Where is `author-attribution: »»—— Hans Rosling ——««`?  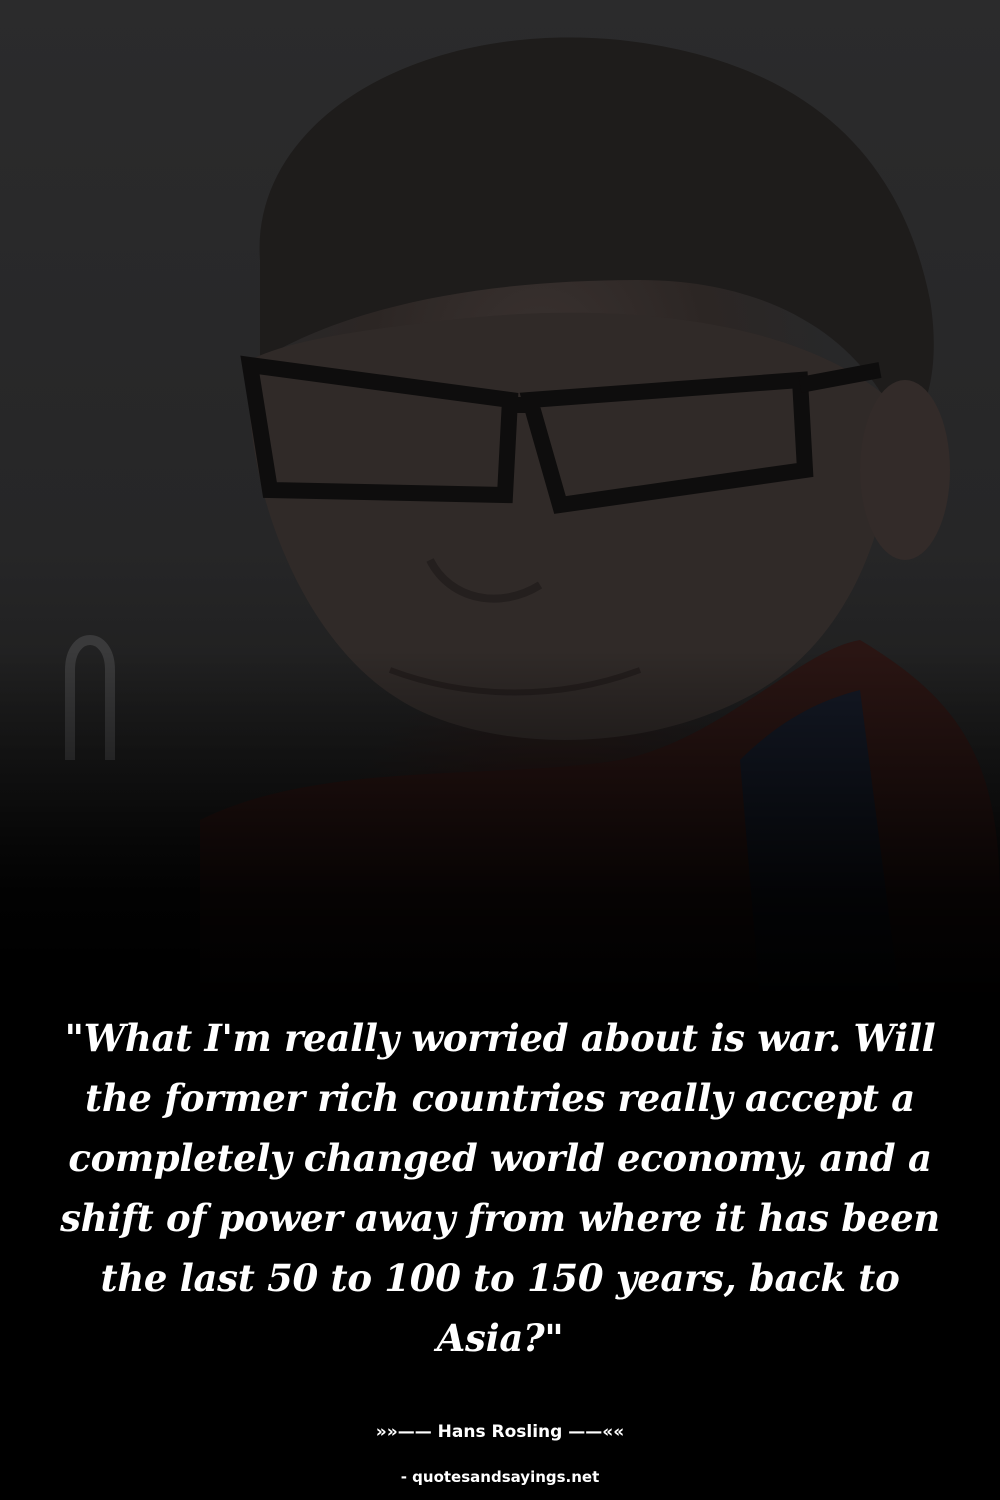 author-attribution: »»—— Hans Rosling ——«« is located at coordinates (500, 1432).